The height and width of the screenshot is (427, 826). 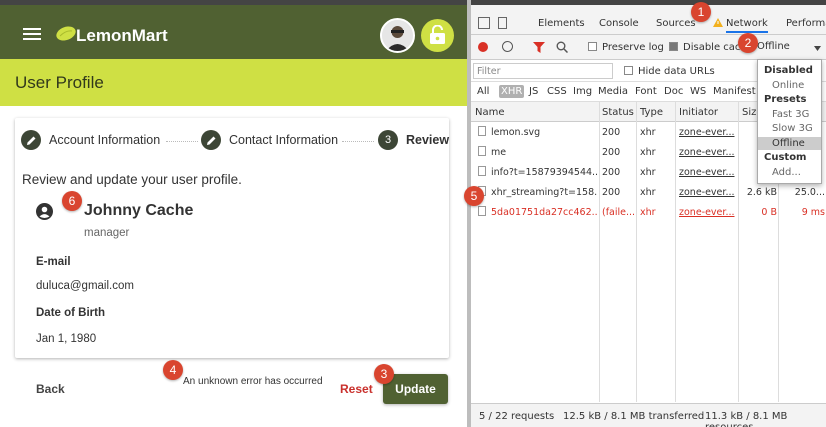 What do you see at coordinates (543, 71) in the screenshot?
I see `filter-input: Filter` at bounding box center [543, 71].